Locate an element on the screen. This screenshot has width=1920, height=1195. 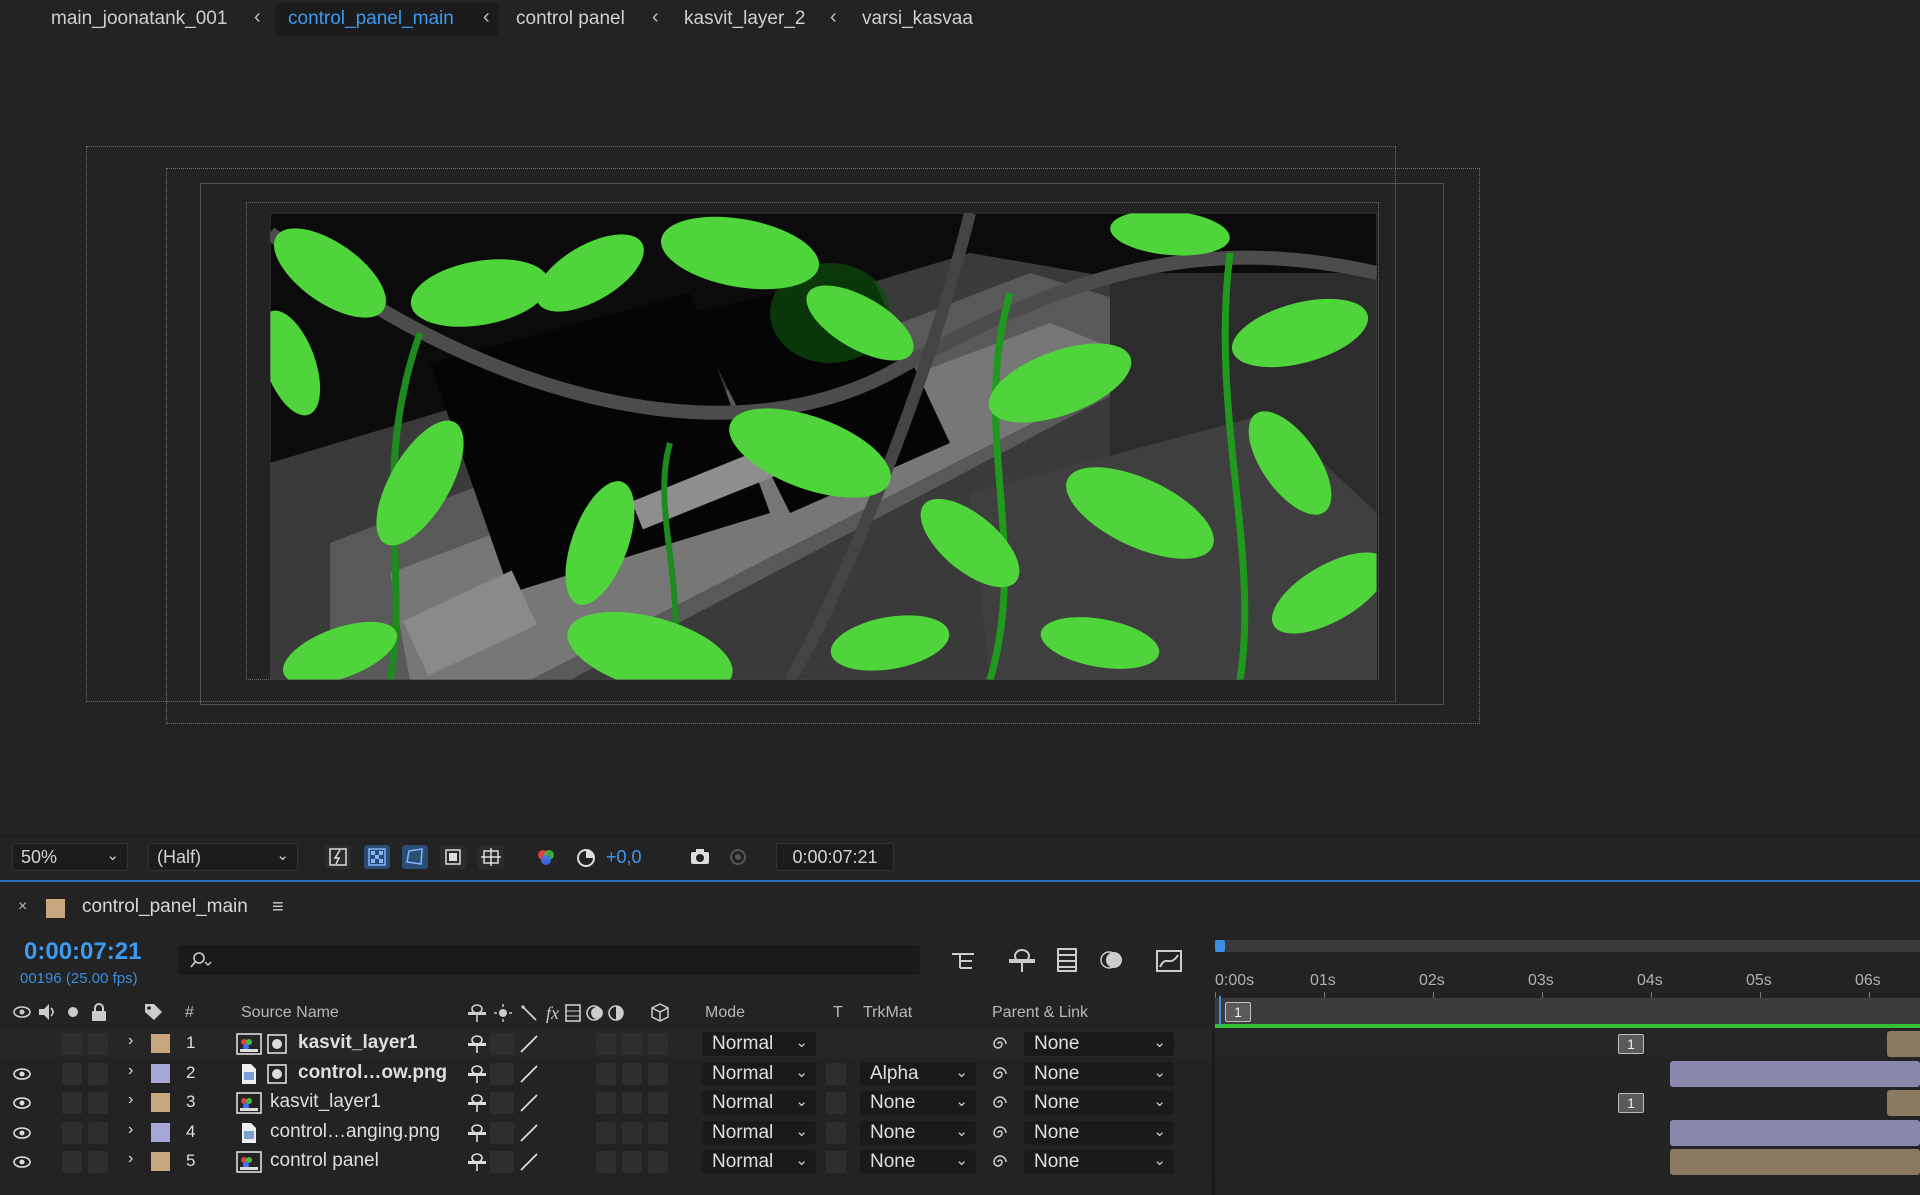
comp-mini-flowchart-icon is located at coordinates (963, 961).